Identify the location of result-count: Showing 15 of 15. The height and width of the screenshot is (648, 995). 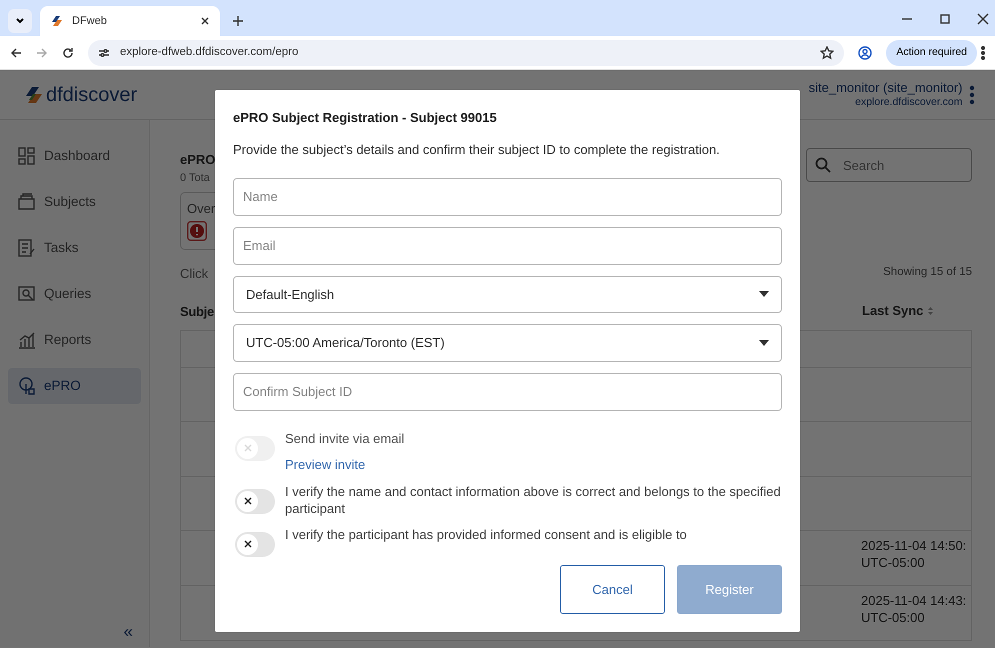
(927, 272).